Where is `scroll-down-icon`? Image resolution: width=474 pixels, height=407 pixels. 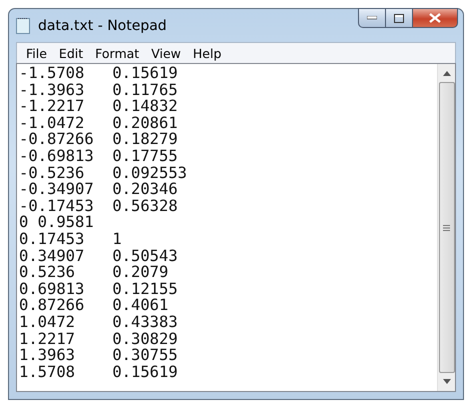 scroll-down-icon is located at coordinates (446, 381).